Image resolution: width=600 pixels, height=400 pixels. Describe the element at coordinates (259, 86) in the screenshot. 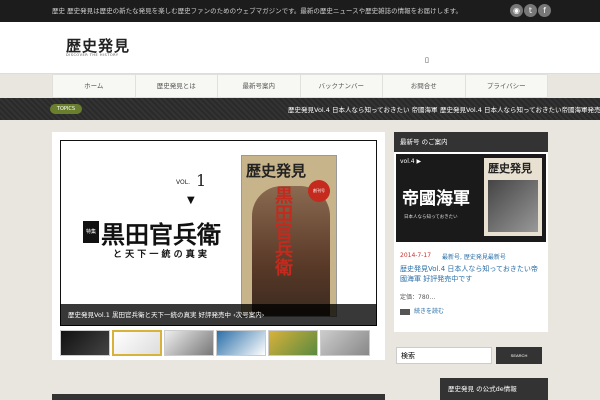

I see `nav-item-latest: 最新号案内` at that location.